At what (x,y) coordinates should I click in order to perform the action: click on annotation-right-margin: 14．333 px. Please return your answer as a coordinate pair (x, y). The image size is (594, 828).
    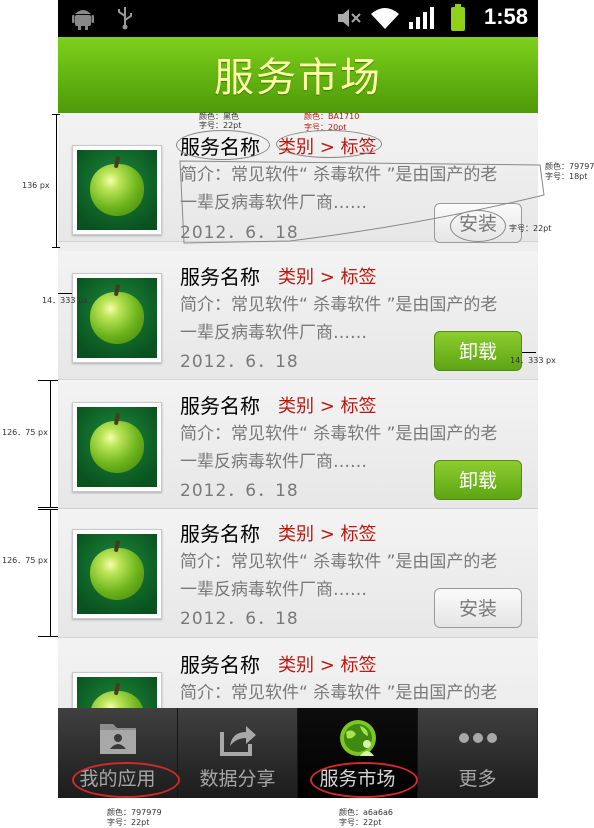
    Looking at the image, I should click on (533, 360).